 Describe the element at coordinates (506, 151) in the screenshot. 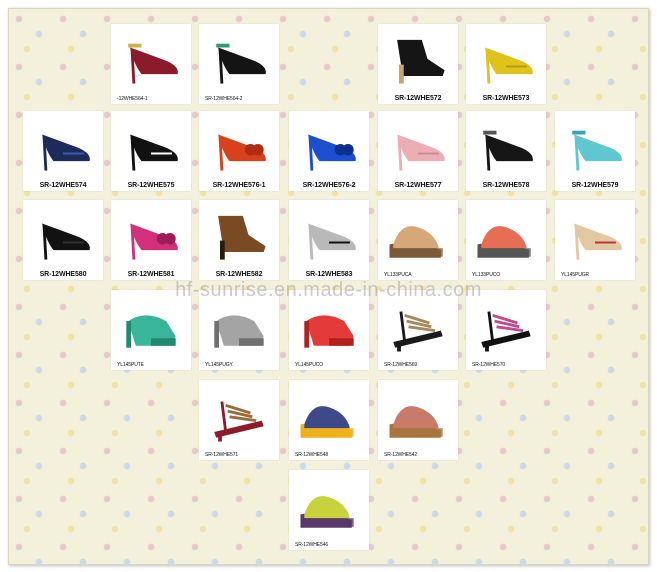

I see `product-card: SR-12WHE578` at that location.